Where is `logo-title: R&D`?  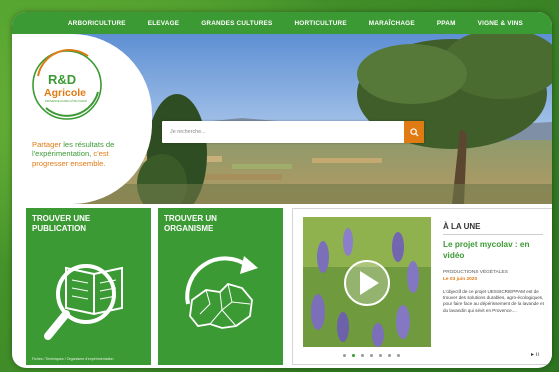 logo-title: R&D is located at coordinates (62, 79).